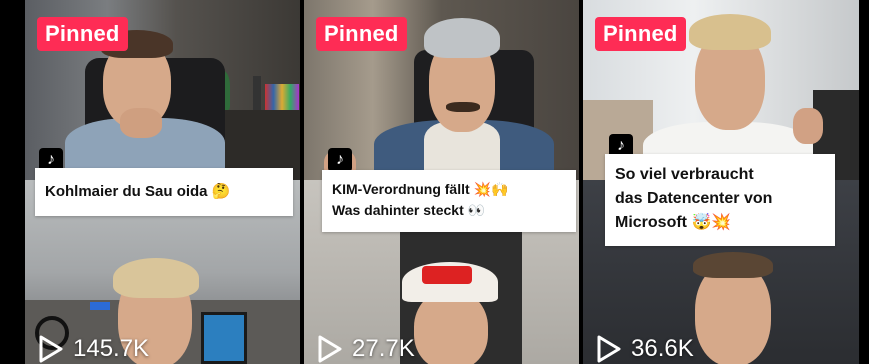 This screenshot has height=364, width=869. I want to click on caption-line: Kohlmaier du Sau oida 🤔, so click(138, 191).